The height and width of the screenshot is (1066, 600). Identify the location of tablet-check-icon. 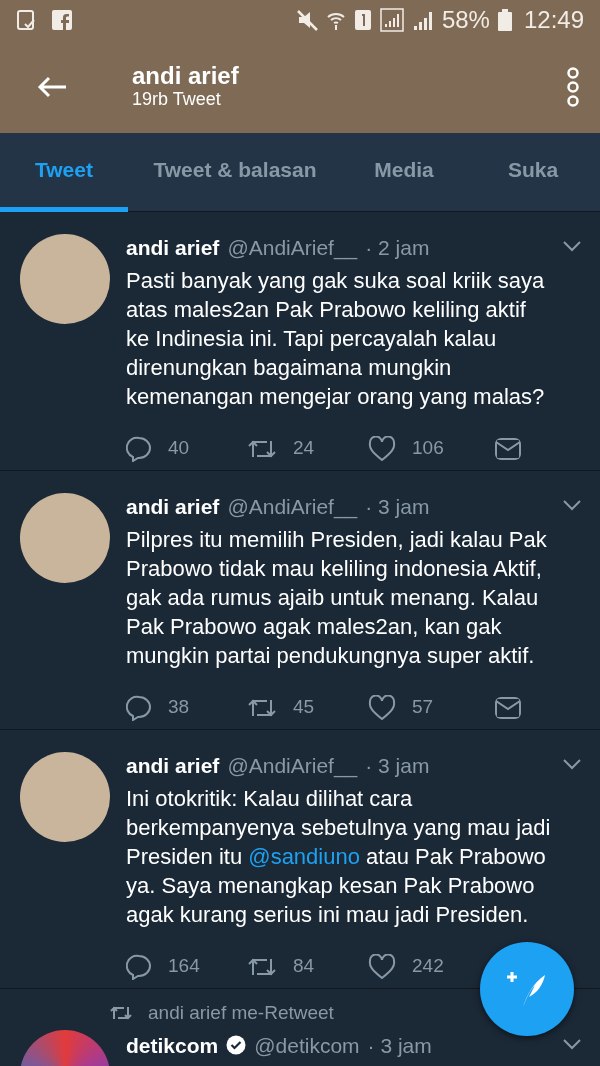
(26, 20).